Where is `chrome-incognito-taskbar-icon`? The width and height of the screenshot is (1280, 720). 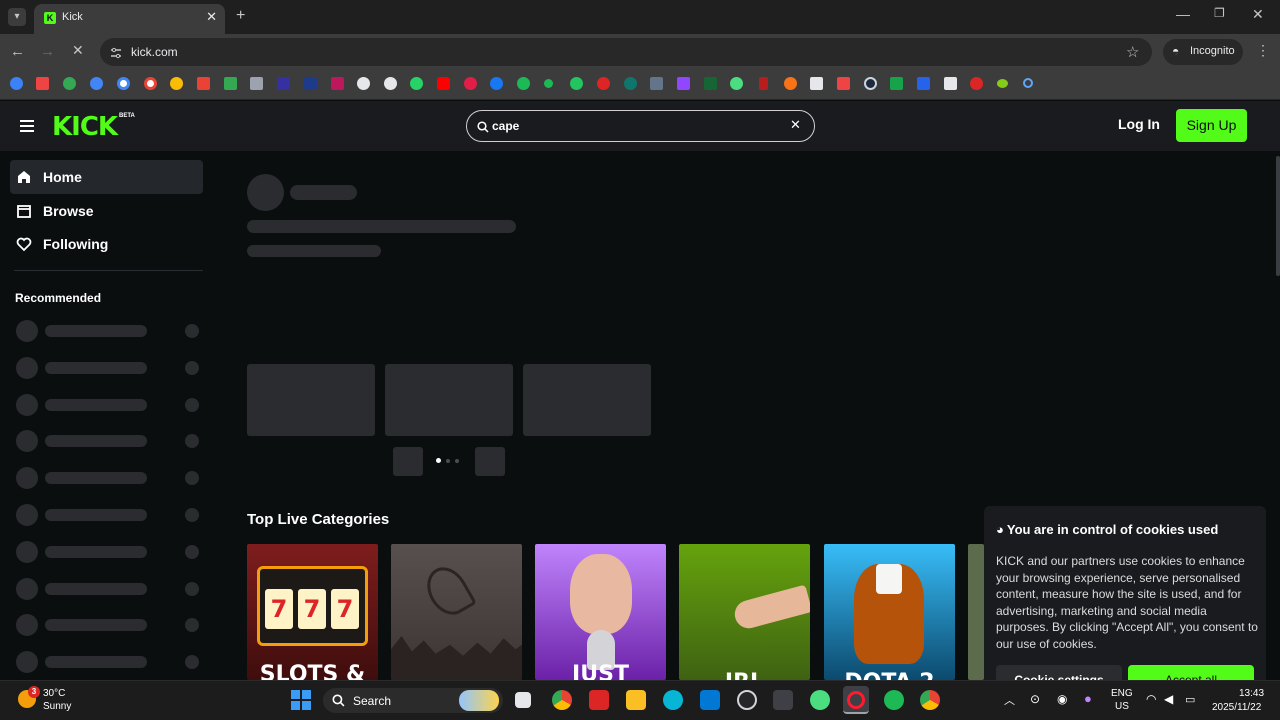 chrome-incognito-taskbar-icon is located at coordinates (930, 700).